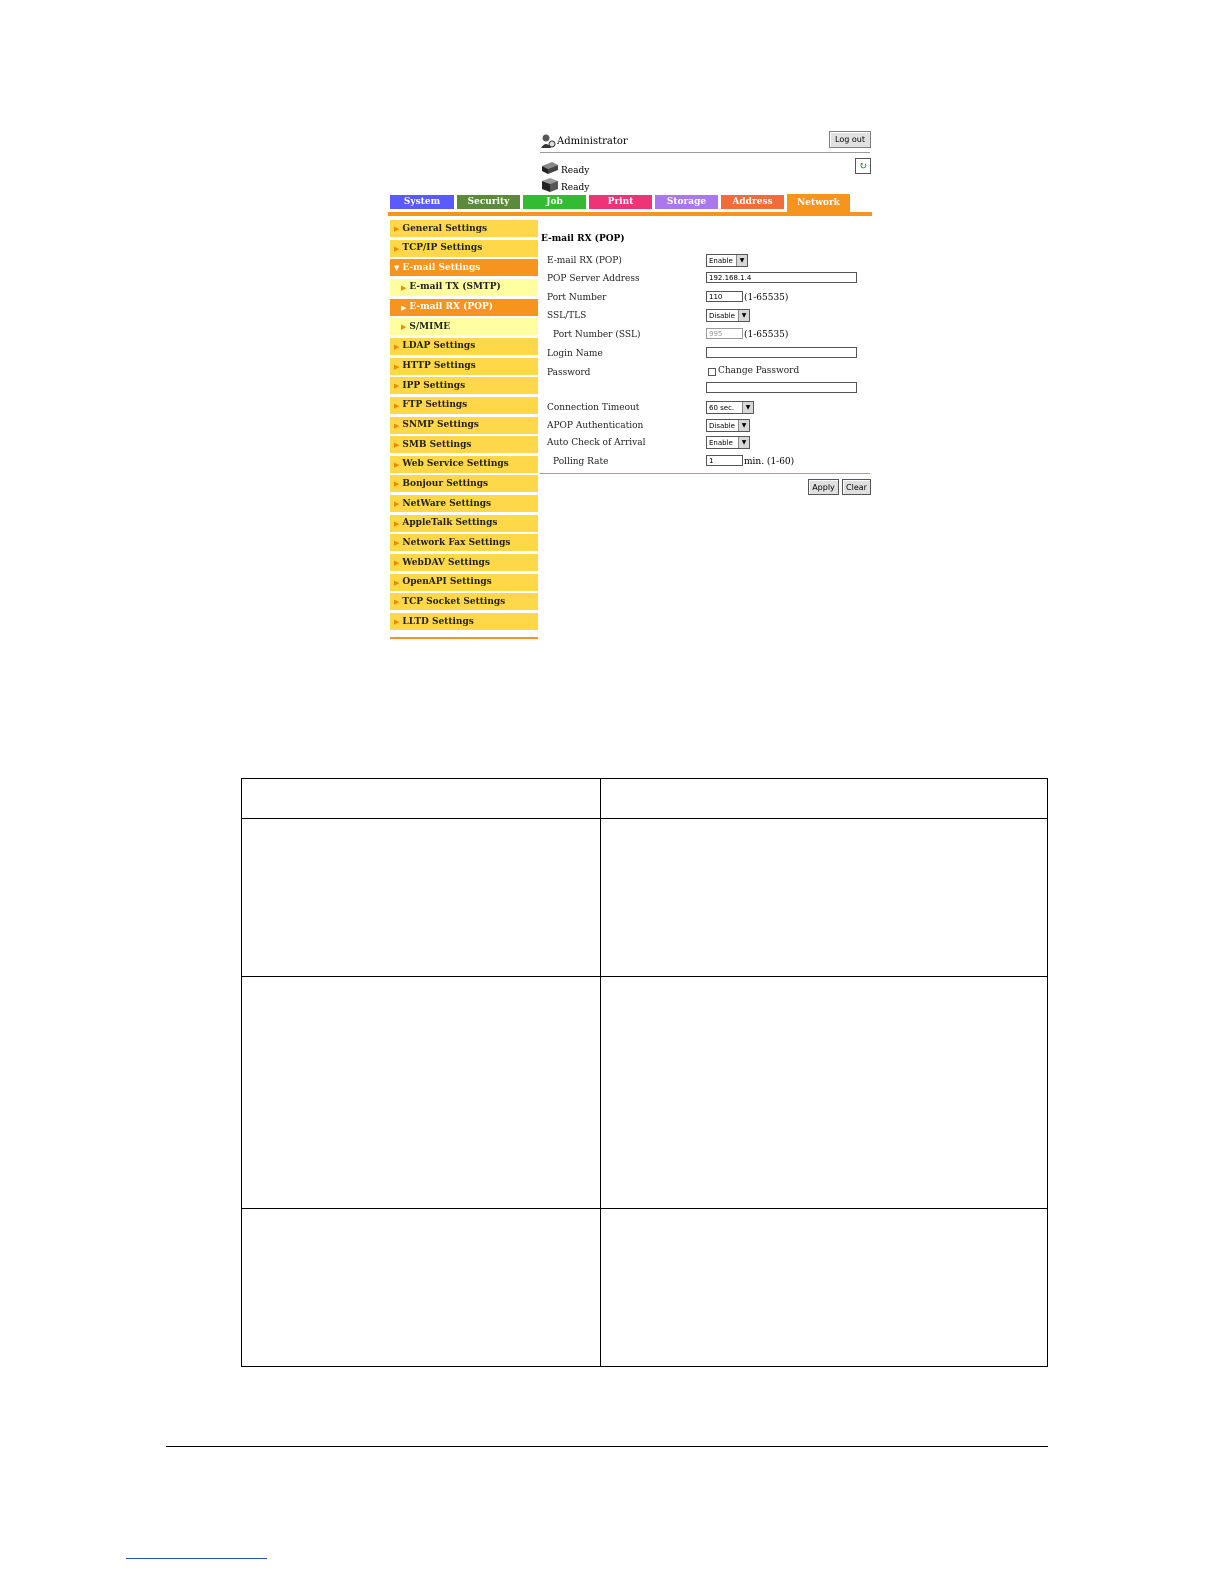 The height and width of the screenshot is (1584, 1224). What do you see at coordinates (712, 372) in the screenshot?
I see `change-password-checkbox` at bounding box center [712, 372].